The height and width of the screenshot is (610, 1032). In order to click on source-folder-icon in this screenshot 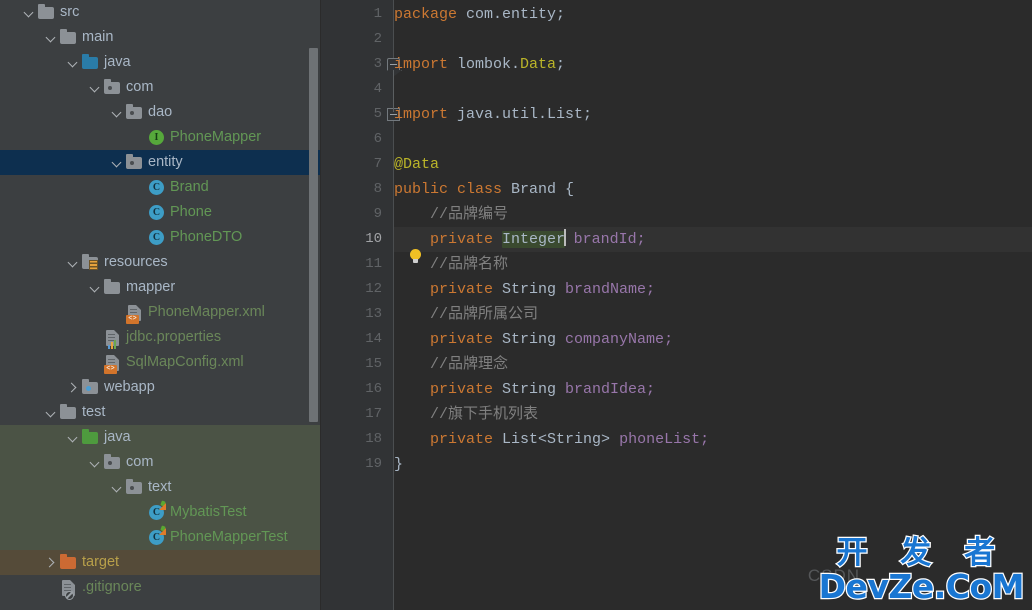, I will do `click(90, 62)`.